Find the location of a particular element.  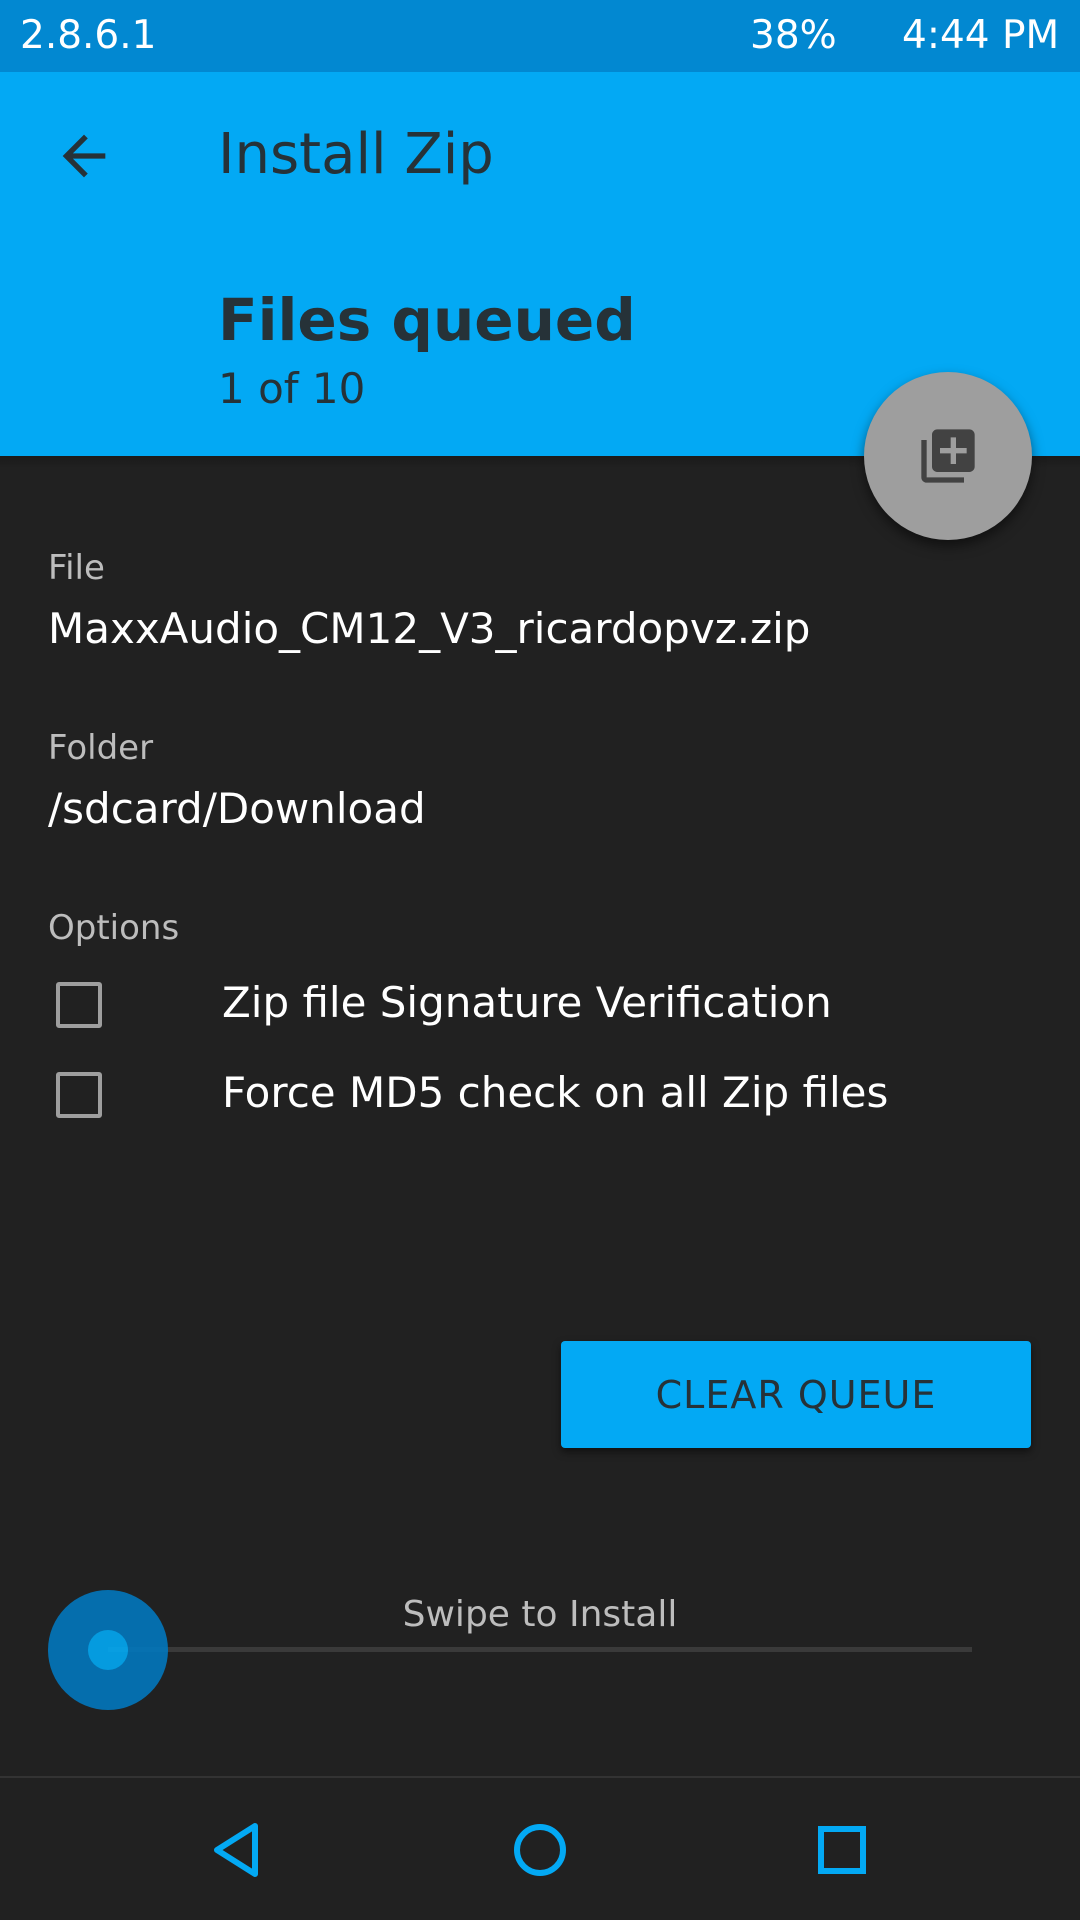

queue-heading: Files queued is located at coordinates (427, 320).